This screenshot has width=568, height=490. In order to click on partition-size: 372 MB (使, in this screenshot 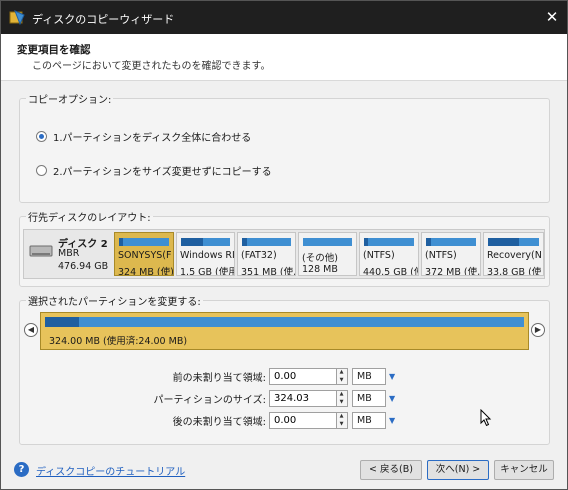, I will do `click(453, 271)`.